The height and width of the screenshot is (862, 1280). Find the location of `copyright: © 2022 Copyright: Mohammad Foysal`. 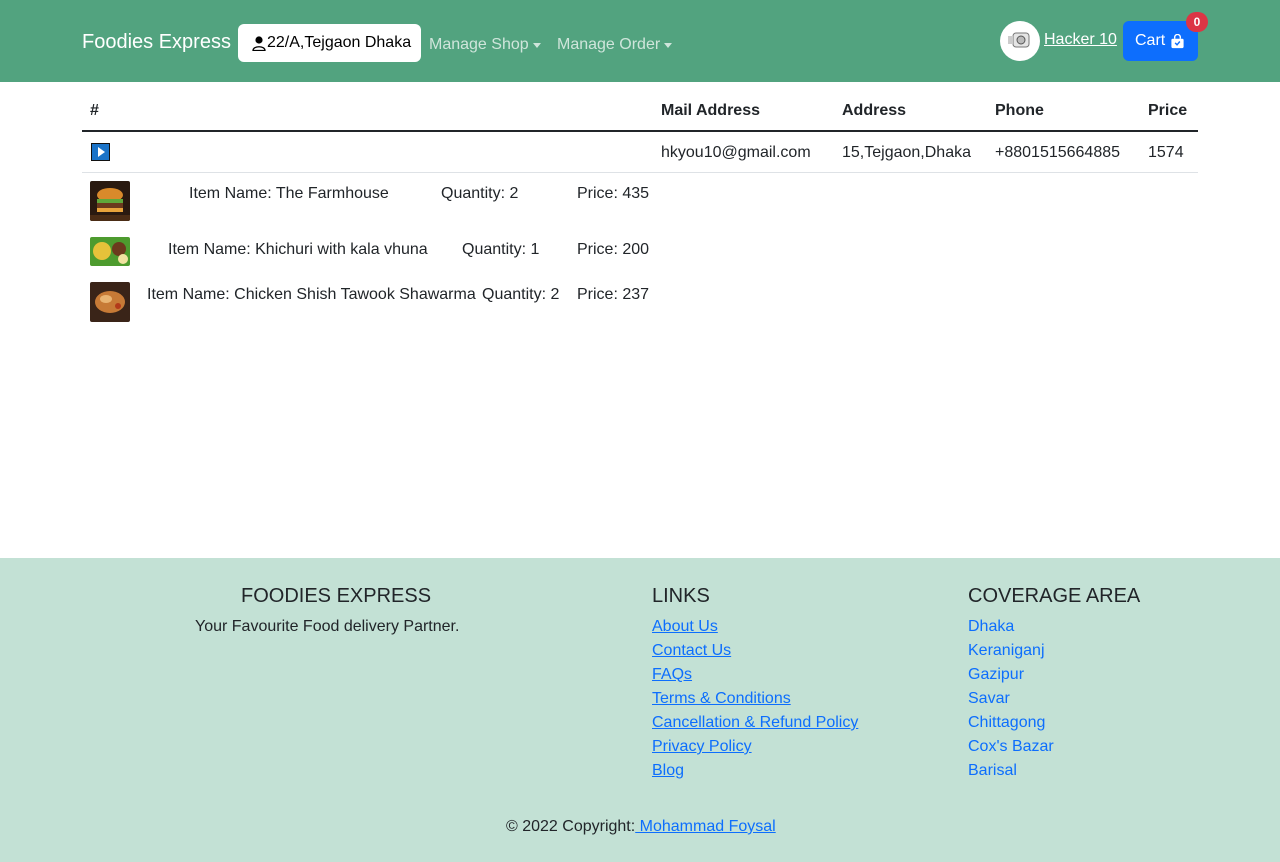

copyright: © 2022 Copyright: Mohammad Foysal is located at coordinates (641, 827).